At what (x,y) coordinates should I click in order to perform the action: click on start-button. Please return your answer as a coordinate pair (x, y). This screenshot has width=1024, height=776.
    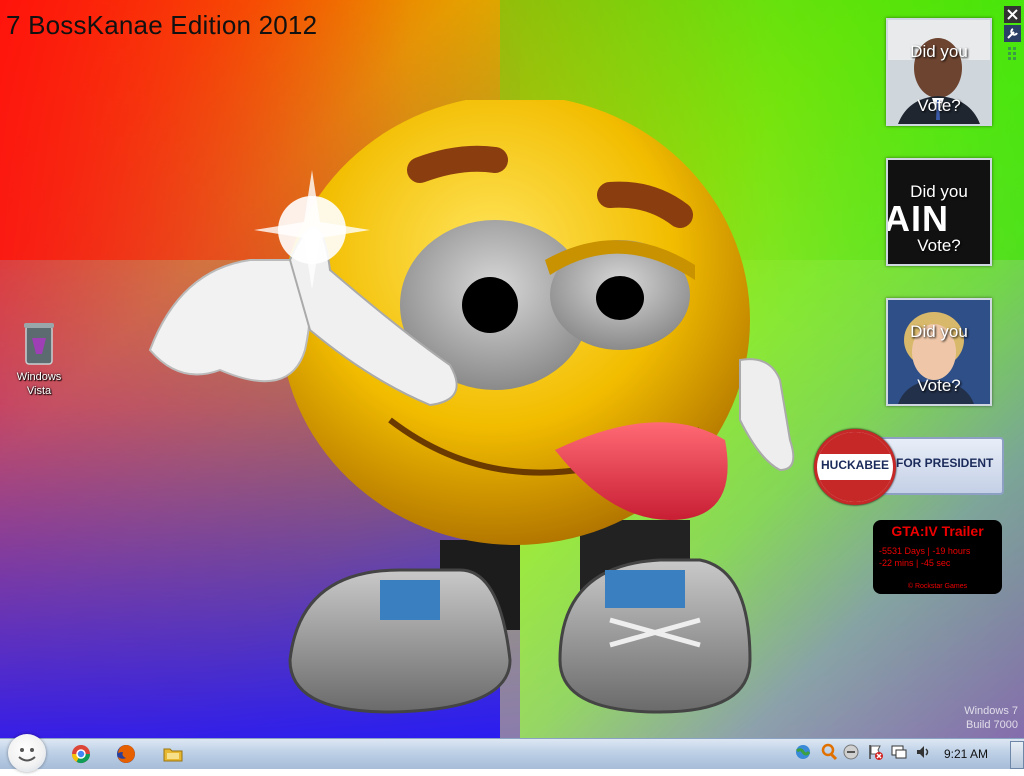
    Looking at the image, I should click on (27, 753).